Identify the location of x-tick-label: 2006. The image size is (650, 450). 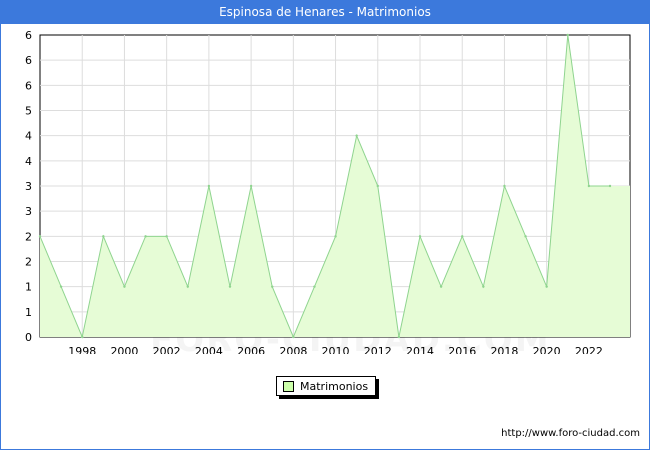
(251, 349).